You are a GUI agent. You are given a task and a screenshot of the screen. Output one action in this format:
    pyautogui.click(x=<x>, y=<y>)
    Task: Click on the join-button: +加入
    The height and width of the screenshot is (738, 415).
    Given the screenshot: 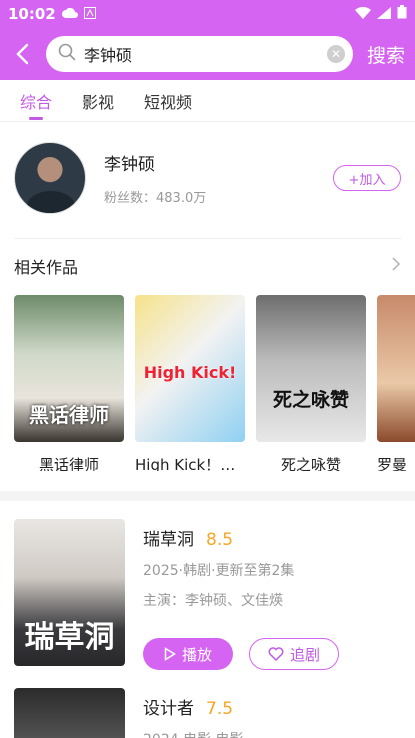 What is the action you would take?
    pyautogui.click(x=367, y=178)
    